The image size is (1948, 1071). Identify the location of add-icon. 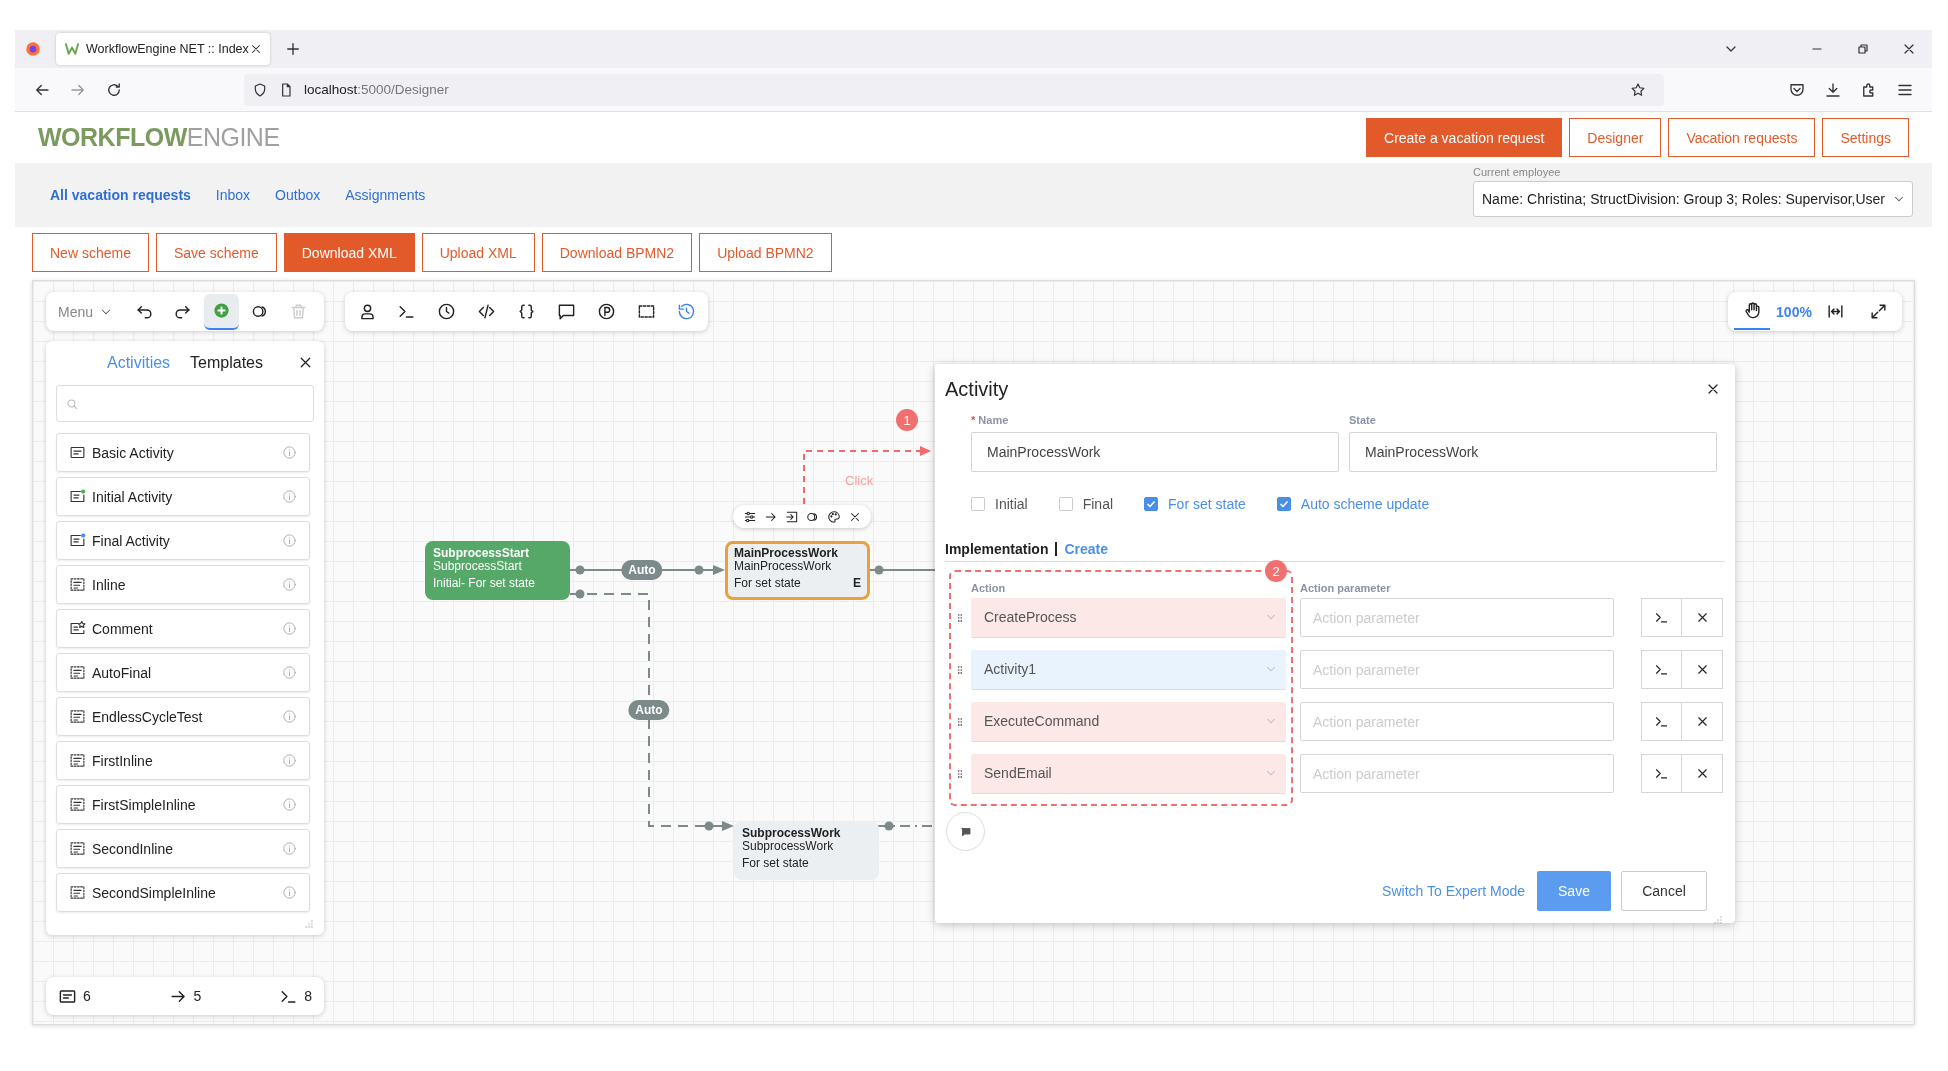
(221, 310).